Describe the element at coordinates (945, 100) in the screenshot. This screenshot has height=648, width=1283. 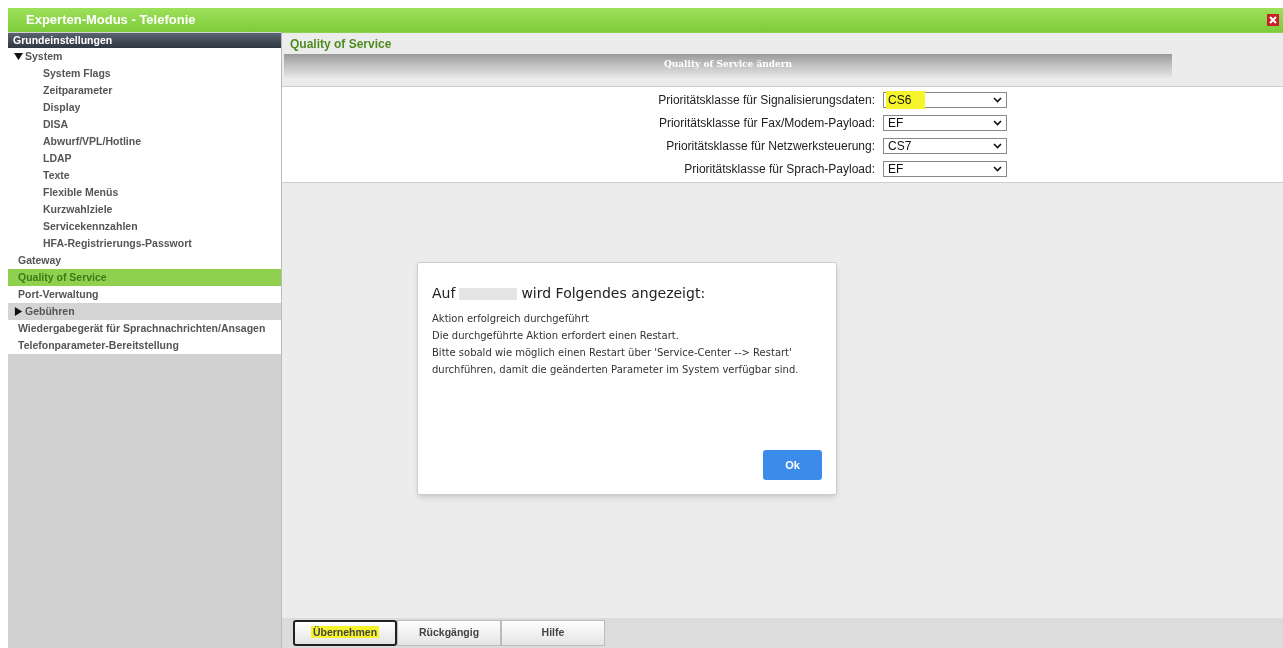
I see `select-field: CS6` at that location.